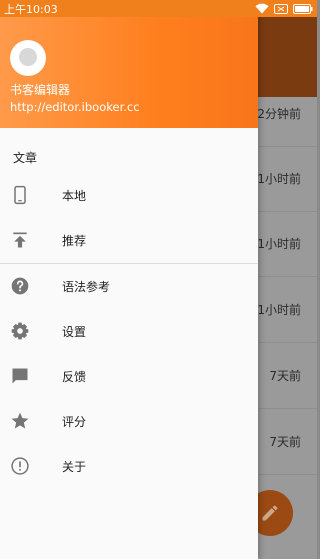  Describe the element at coordinates (20, 286) in the screenshot. I see `help-icon` at that location.